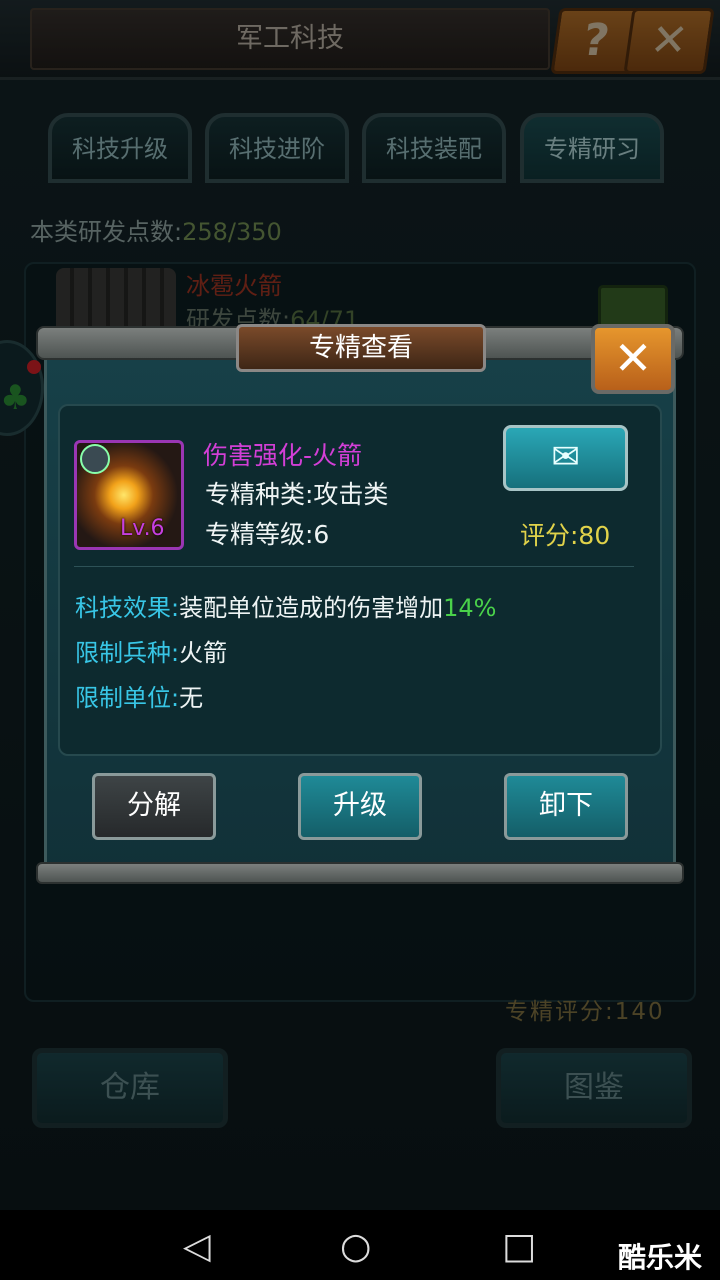 The width and height of the screenshot is (720, 1280). Describe the element at coordinates (566, 806) in the screenshot. I see `unequip-button: 卸下` at that location.